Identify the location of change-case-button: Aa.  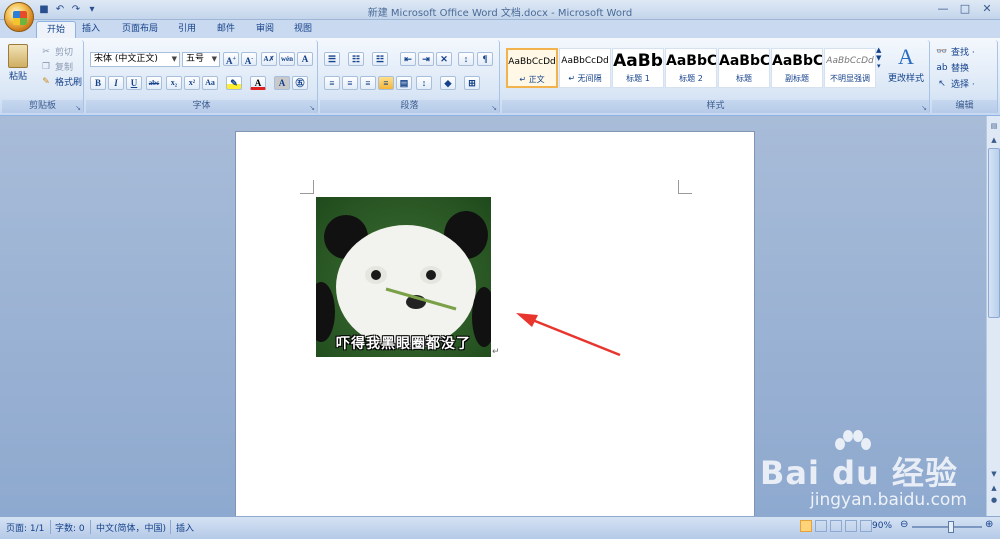
(210, 83).